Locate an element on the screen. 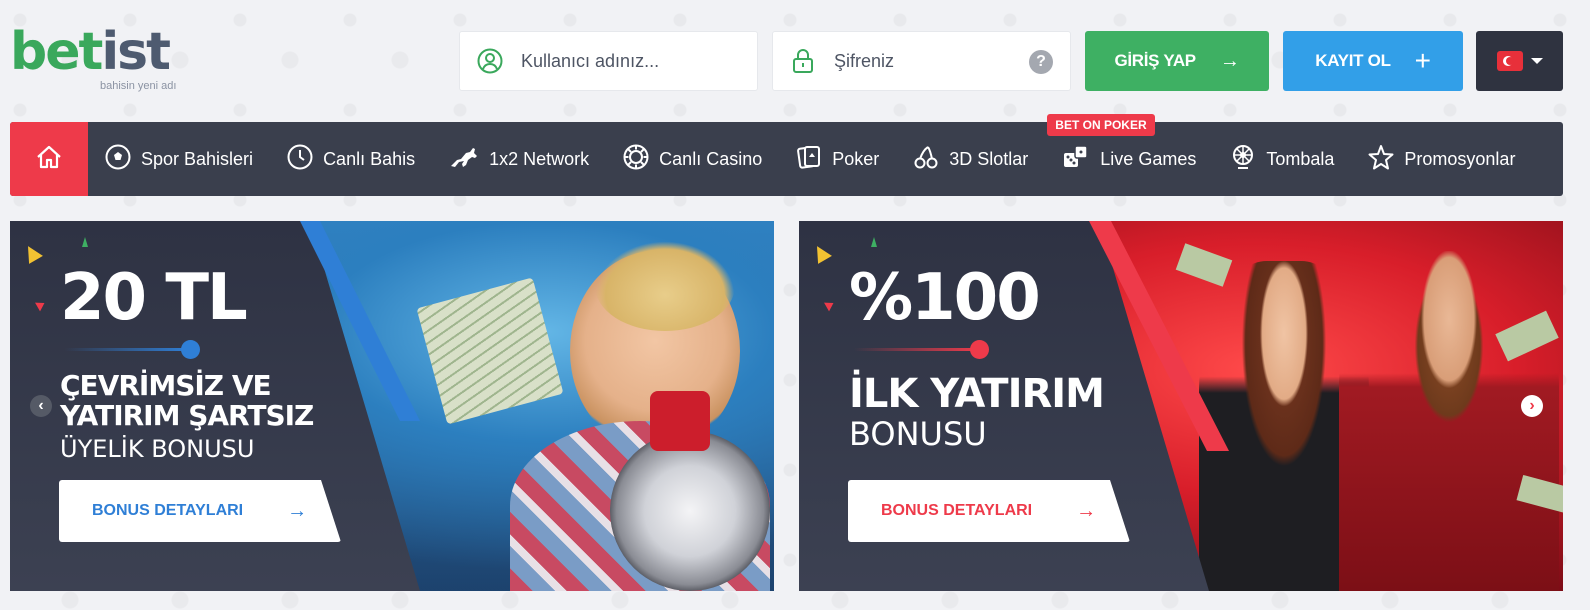  nav-item-canli-bahis: Canlı Bahis is located at coordinates (351, 159).